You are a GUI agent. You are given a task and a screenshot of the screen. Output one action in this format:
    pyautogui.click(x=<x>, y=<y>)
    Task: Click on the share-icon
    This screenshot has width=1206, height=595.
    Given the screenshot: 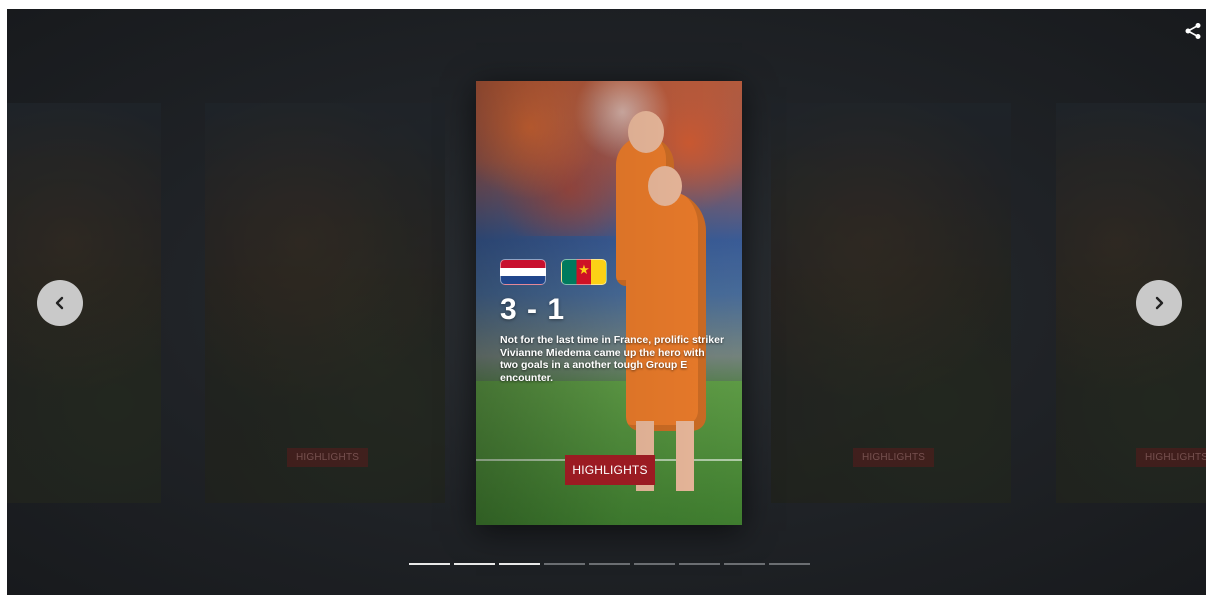 What is the action you would take?
    pyautogui.click(x=1193, y=31)
    